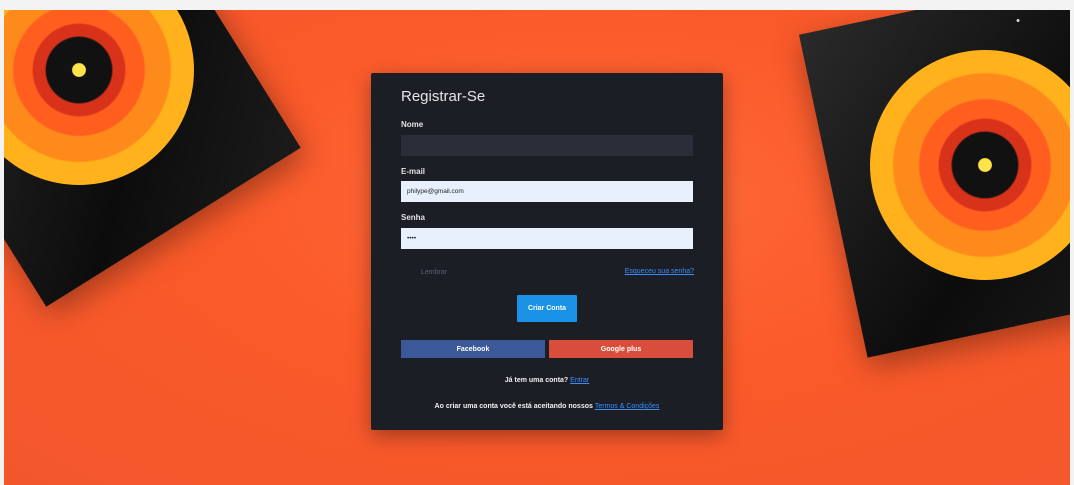 The image size is (1074, 485). Describe the element at coordinates (547, 238) in the screenshot. I see `password-input` at that location.